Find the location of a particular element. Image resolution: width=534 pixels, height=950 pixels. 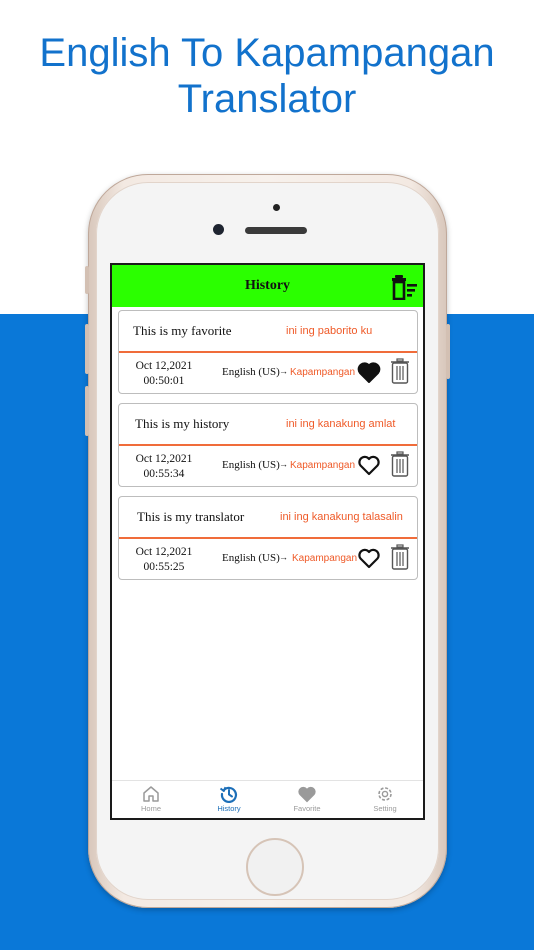

proximity-sensor is located at coordinates (276, 207).